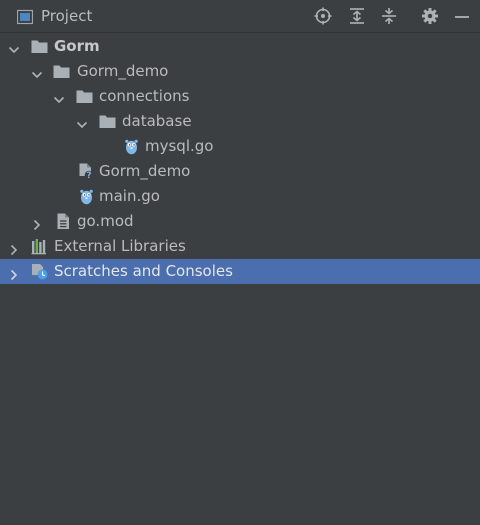 The height and width of the screenshot is (525, 480). I want to click on tree-item-label: go.mod, so click(105, 221).